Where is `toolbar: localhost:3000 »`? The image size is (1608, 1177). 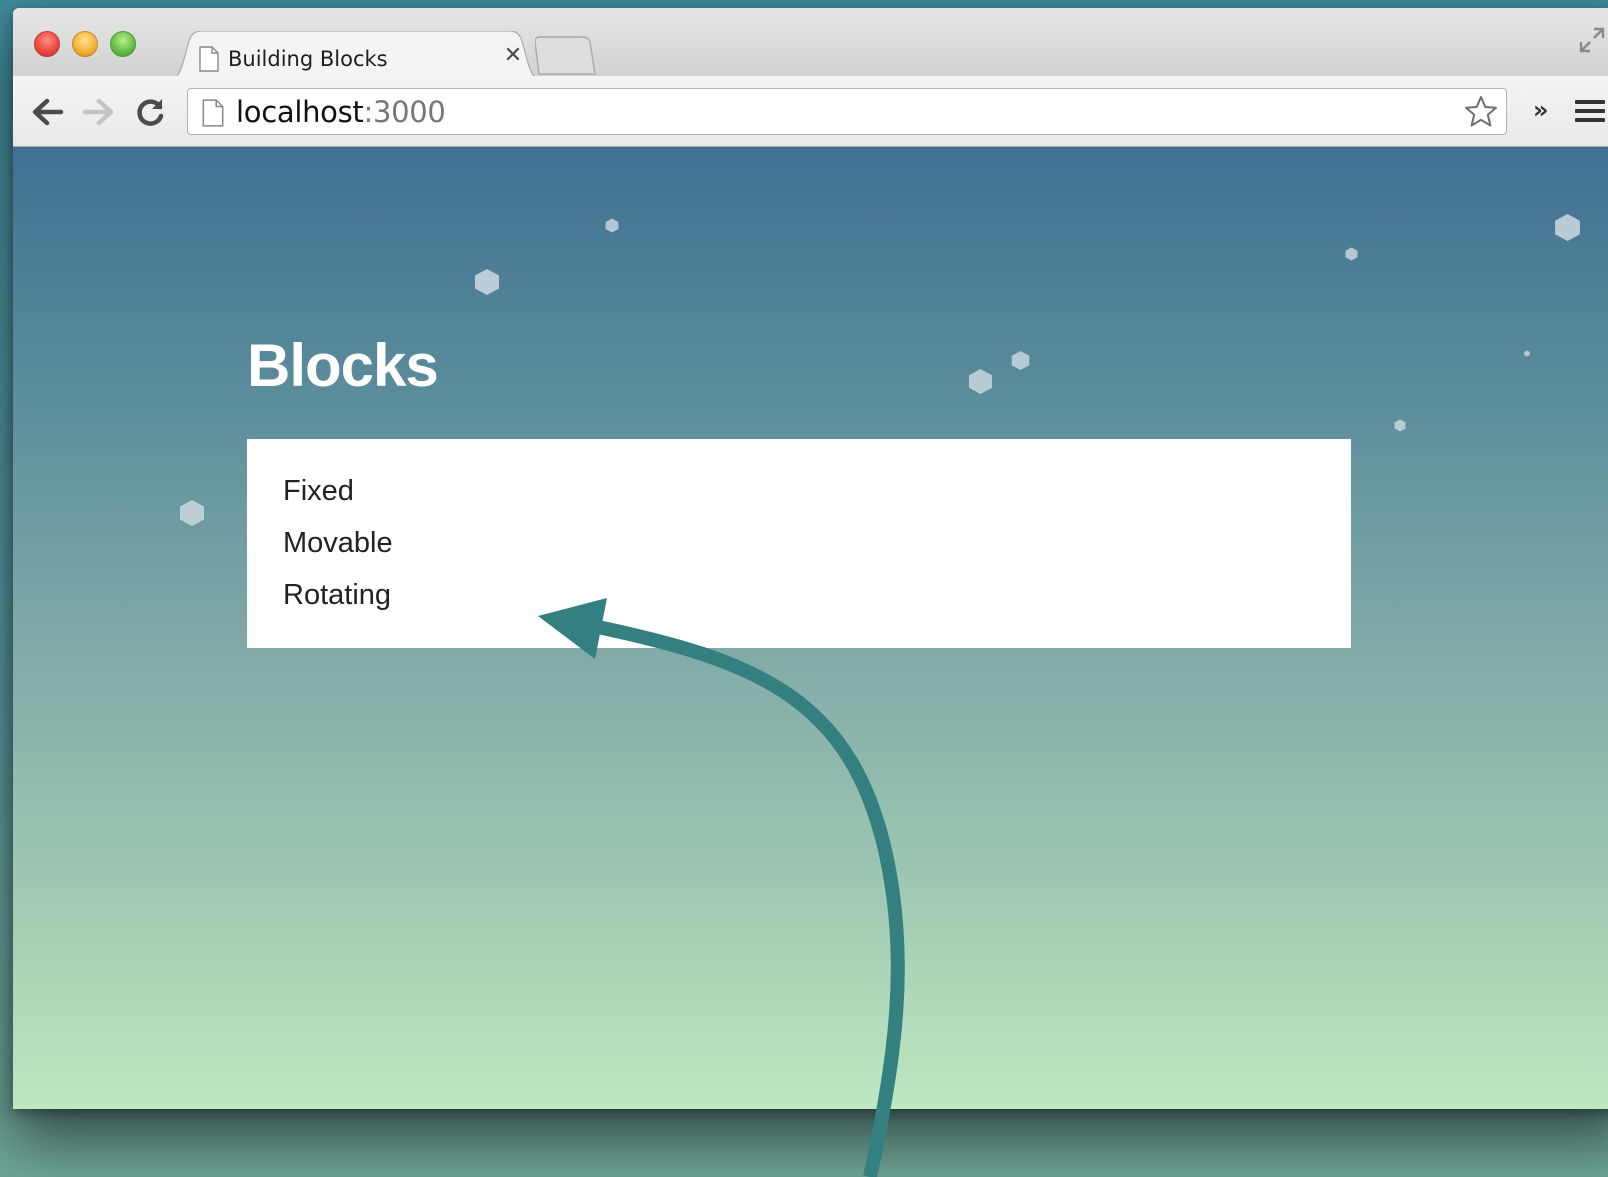
toolbar: localhost:3000 » is located at coordinates (810, 111).